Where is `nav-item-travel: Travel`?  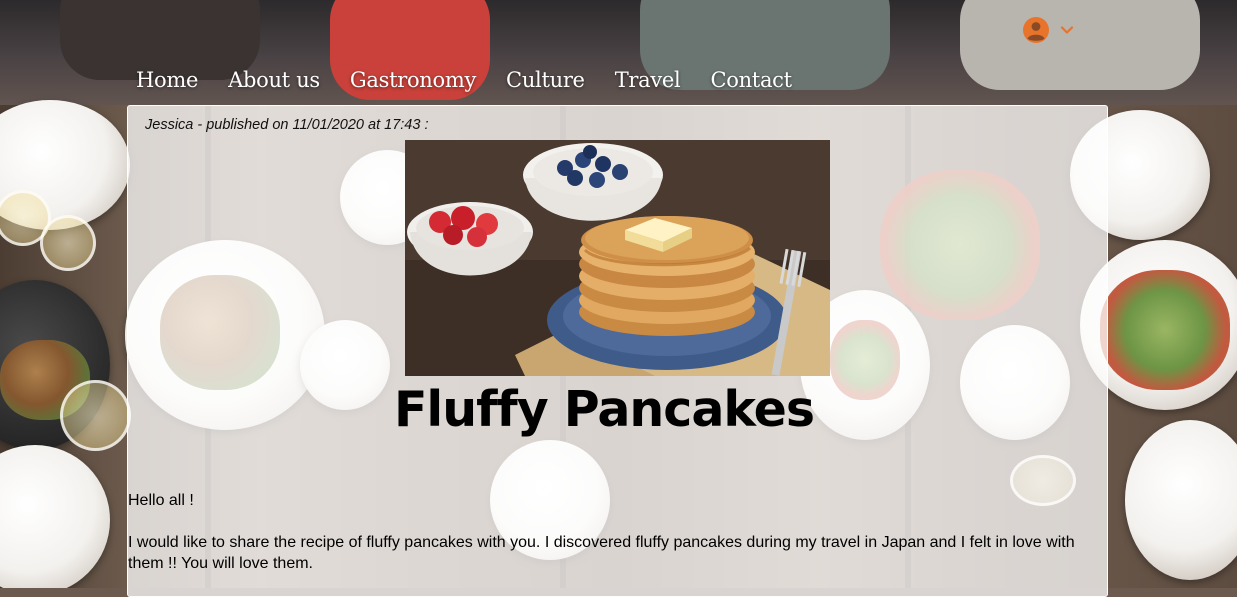 nav-item-travel: Travel is located at coordinates (648, 80).